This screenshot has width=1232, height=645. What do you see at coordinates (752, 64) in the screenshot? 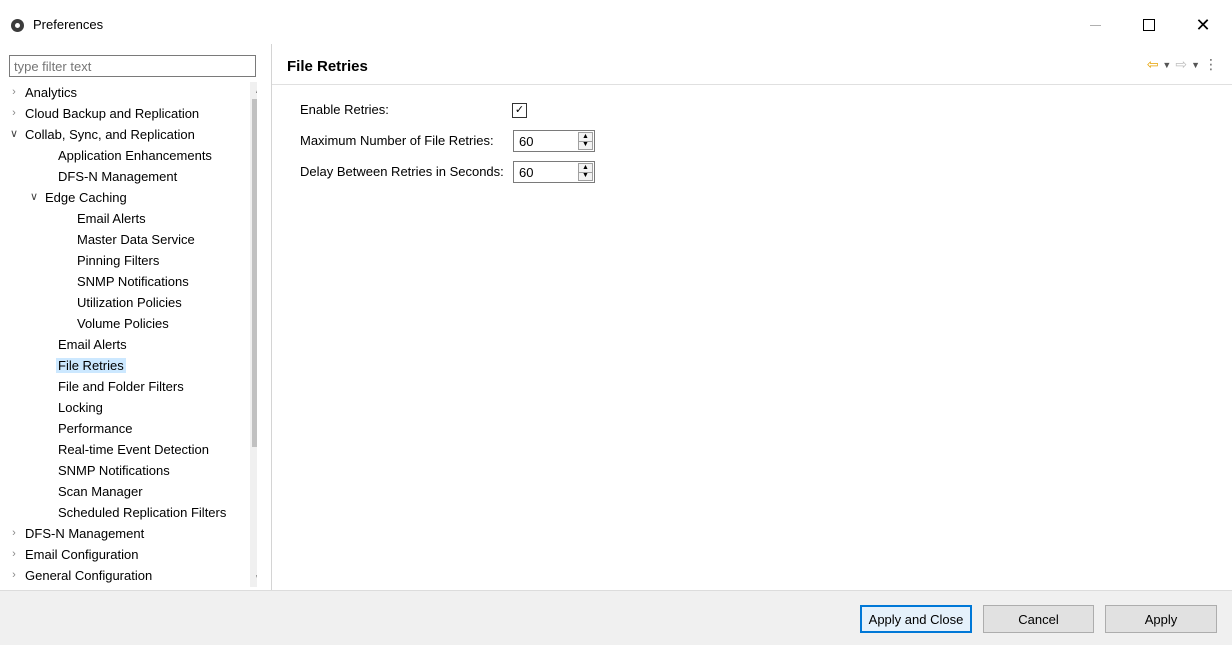
I see `page-header: File Retries ⇦ ▼ ⇨ ▼ ⋮` at bounding box center [752, 64].